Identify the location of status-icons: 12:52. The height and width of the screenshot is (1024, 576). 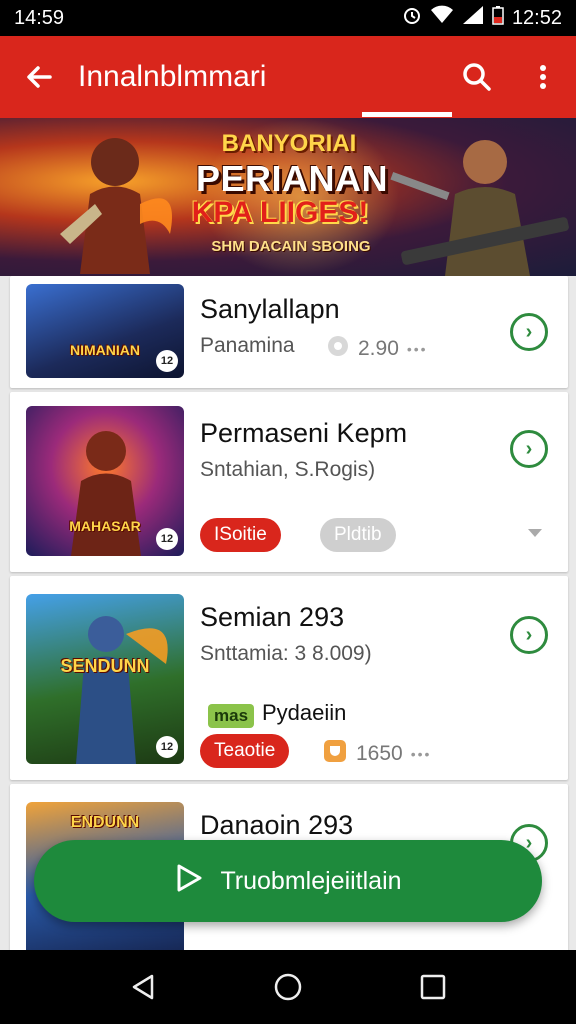
(482, 18).